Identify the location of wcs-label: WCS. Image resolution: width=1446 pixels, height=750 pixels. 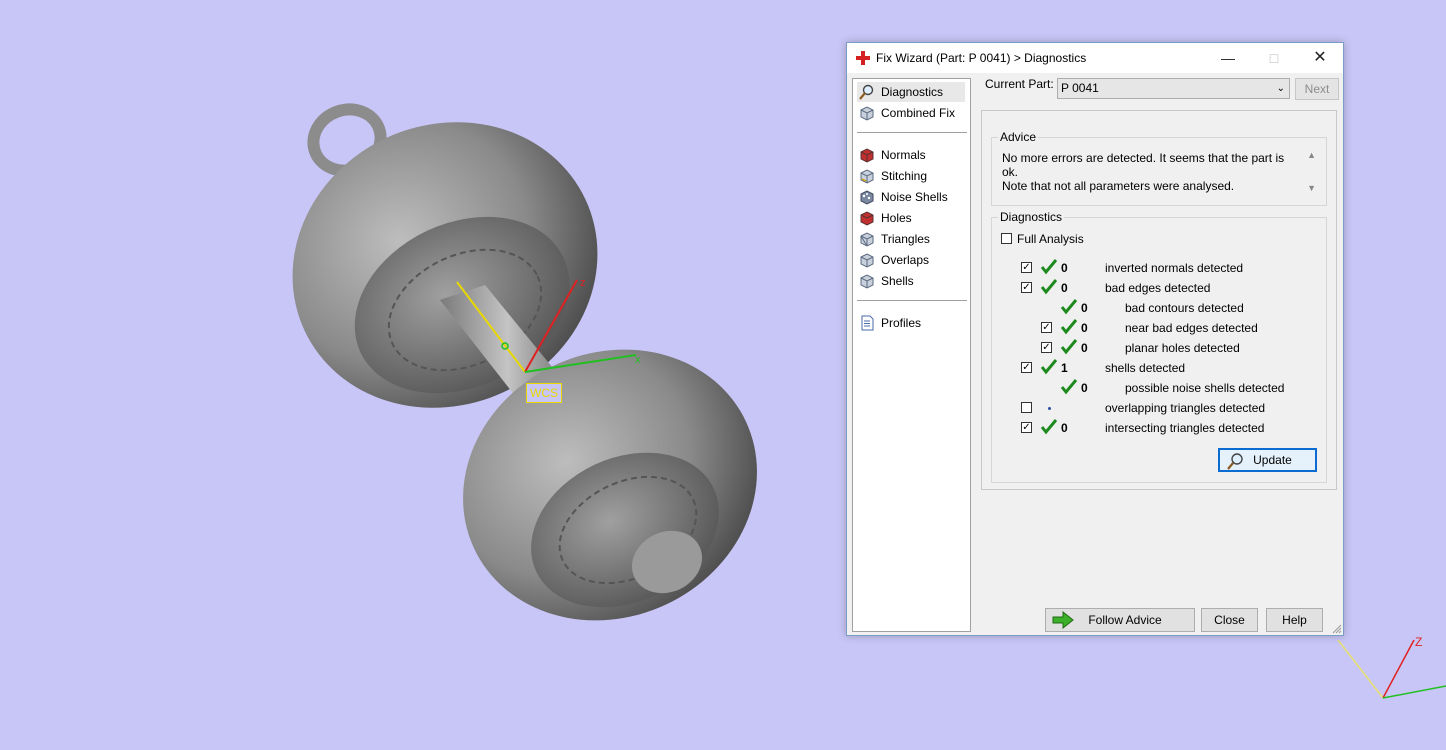
(544, 393).